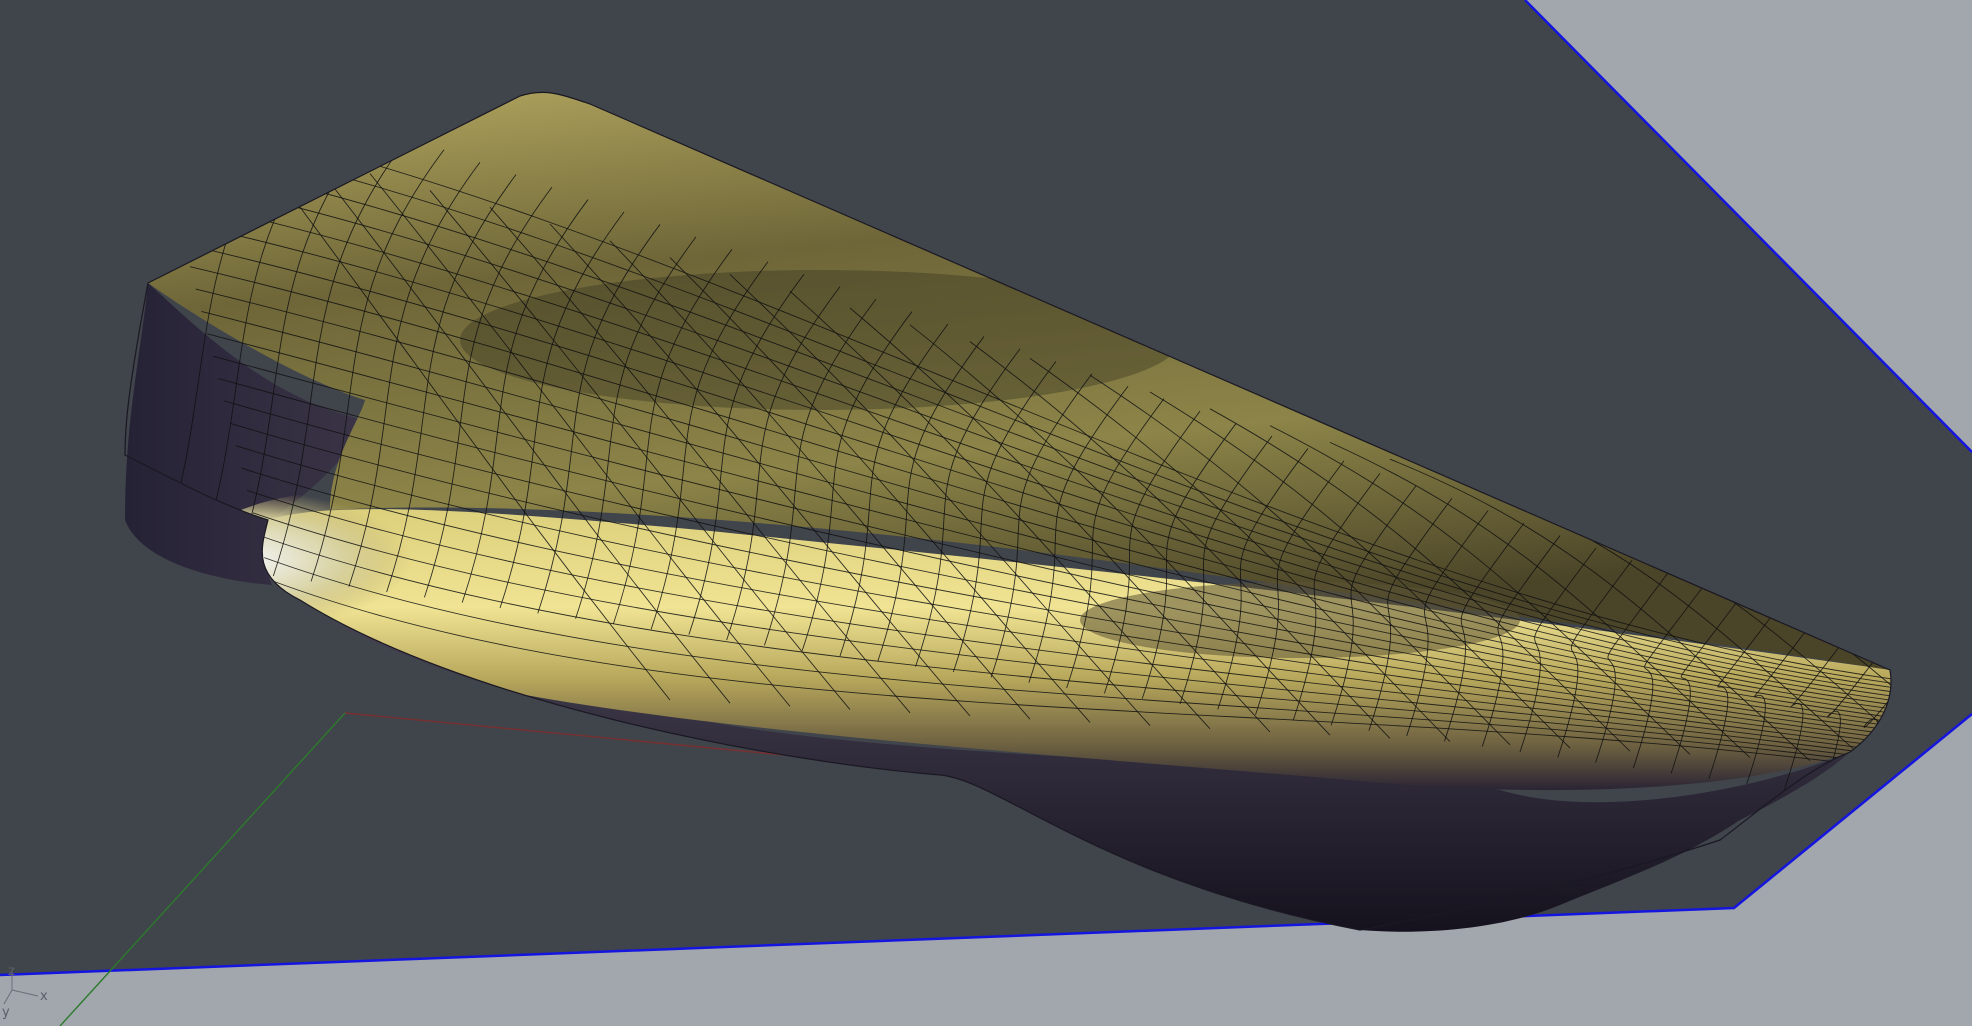  I want to click on axis-z-label: z, so click(11, 971).